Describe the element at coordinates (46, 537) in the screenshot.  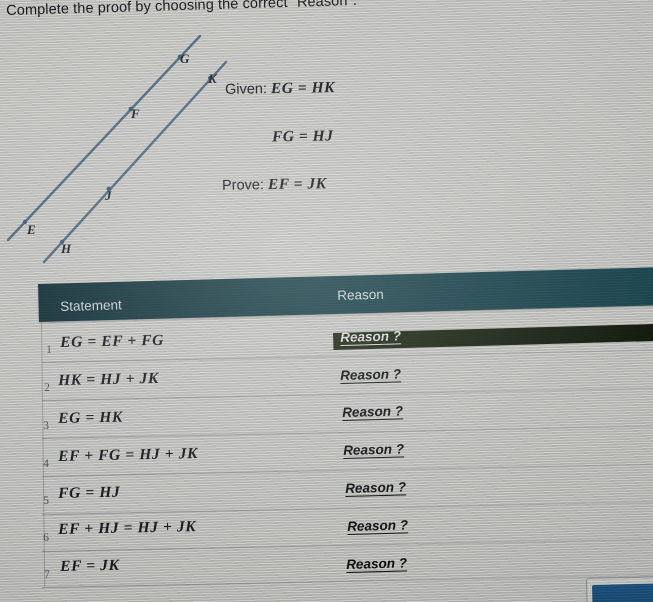
I see `row-number: 6` at that location.